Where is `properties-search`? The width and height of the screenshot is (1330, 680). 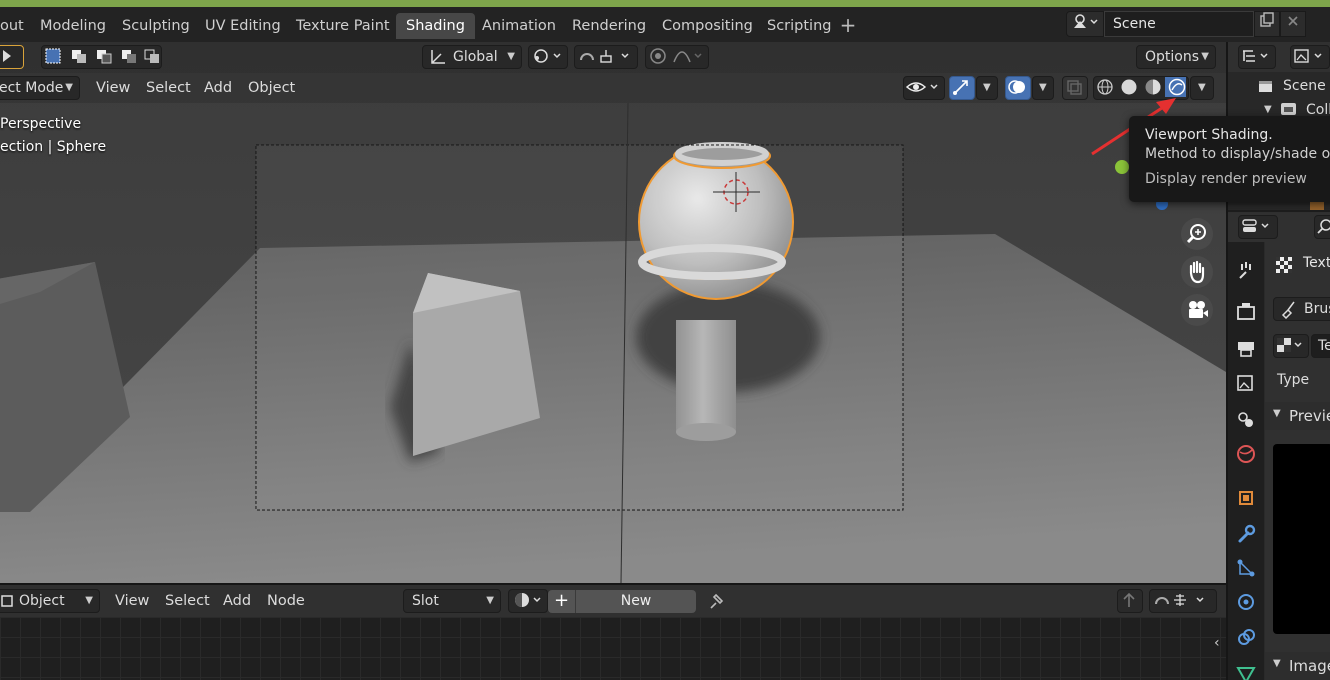
properties-search is located at coordinates (1322, 227).